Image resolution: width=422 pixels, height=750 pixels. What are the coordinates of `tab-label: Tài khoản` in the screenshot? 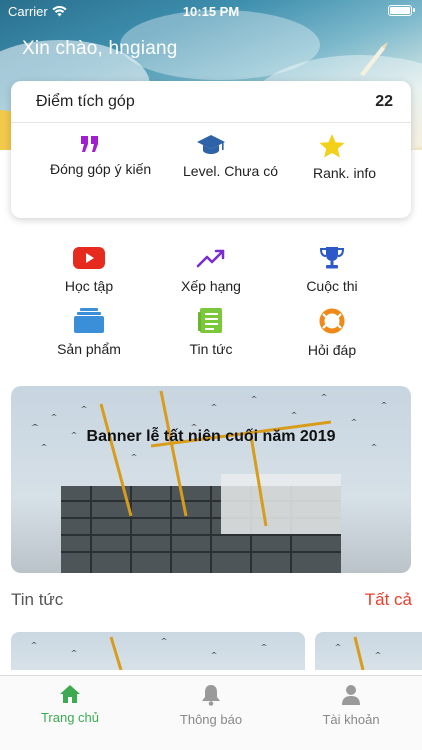 It's located at (351, 719).